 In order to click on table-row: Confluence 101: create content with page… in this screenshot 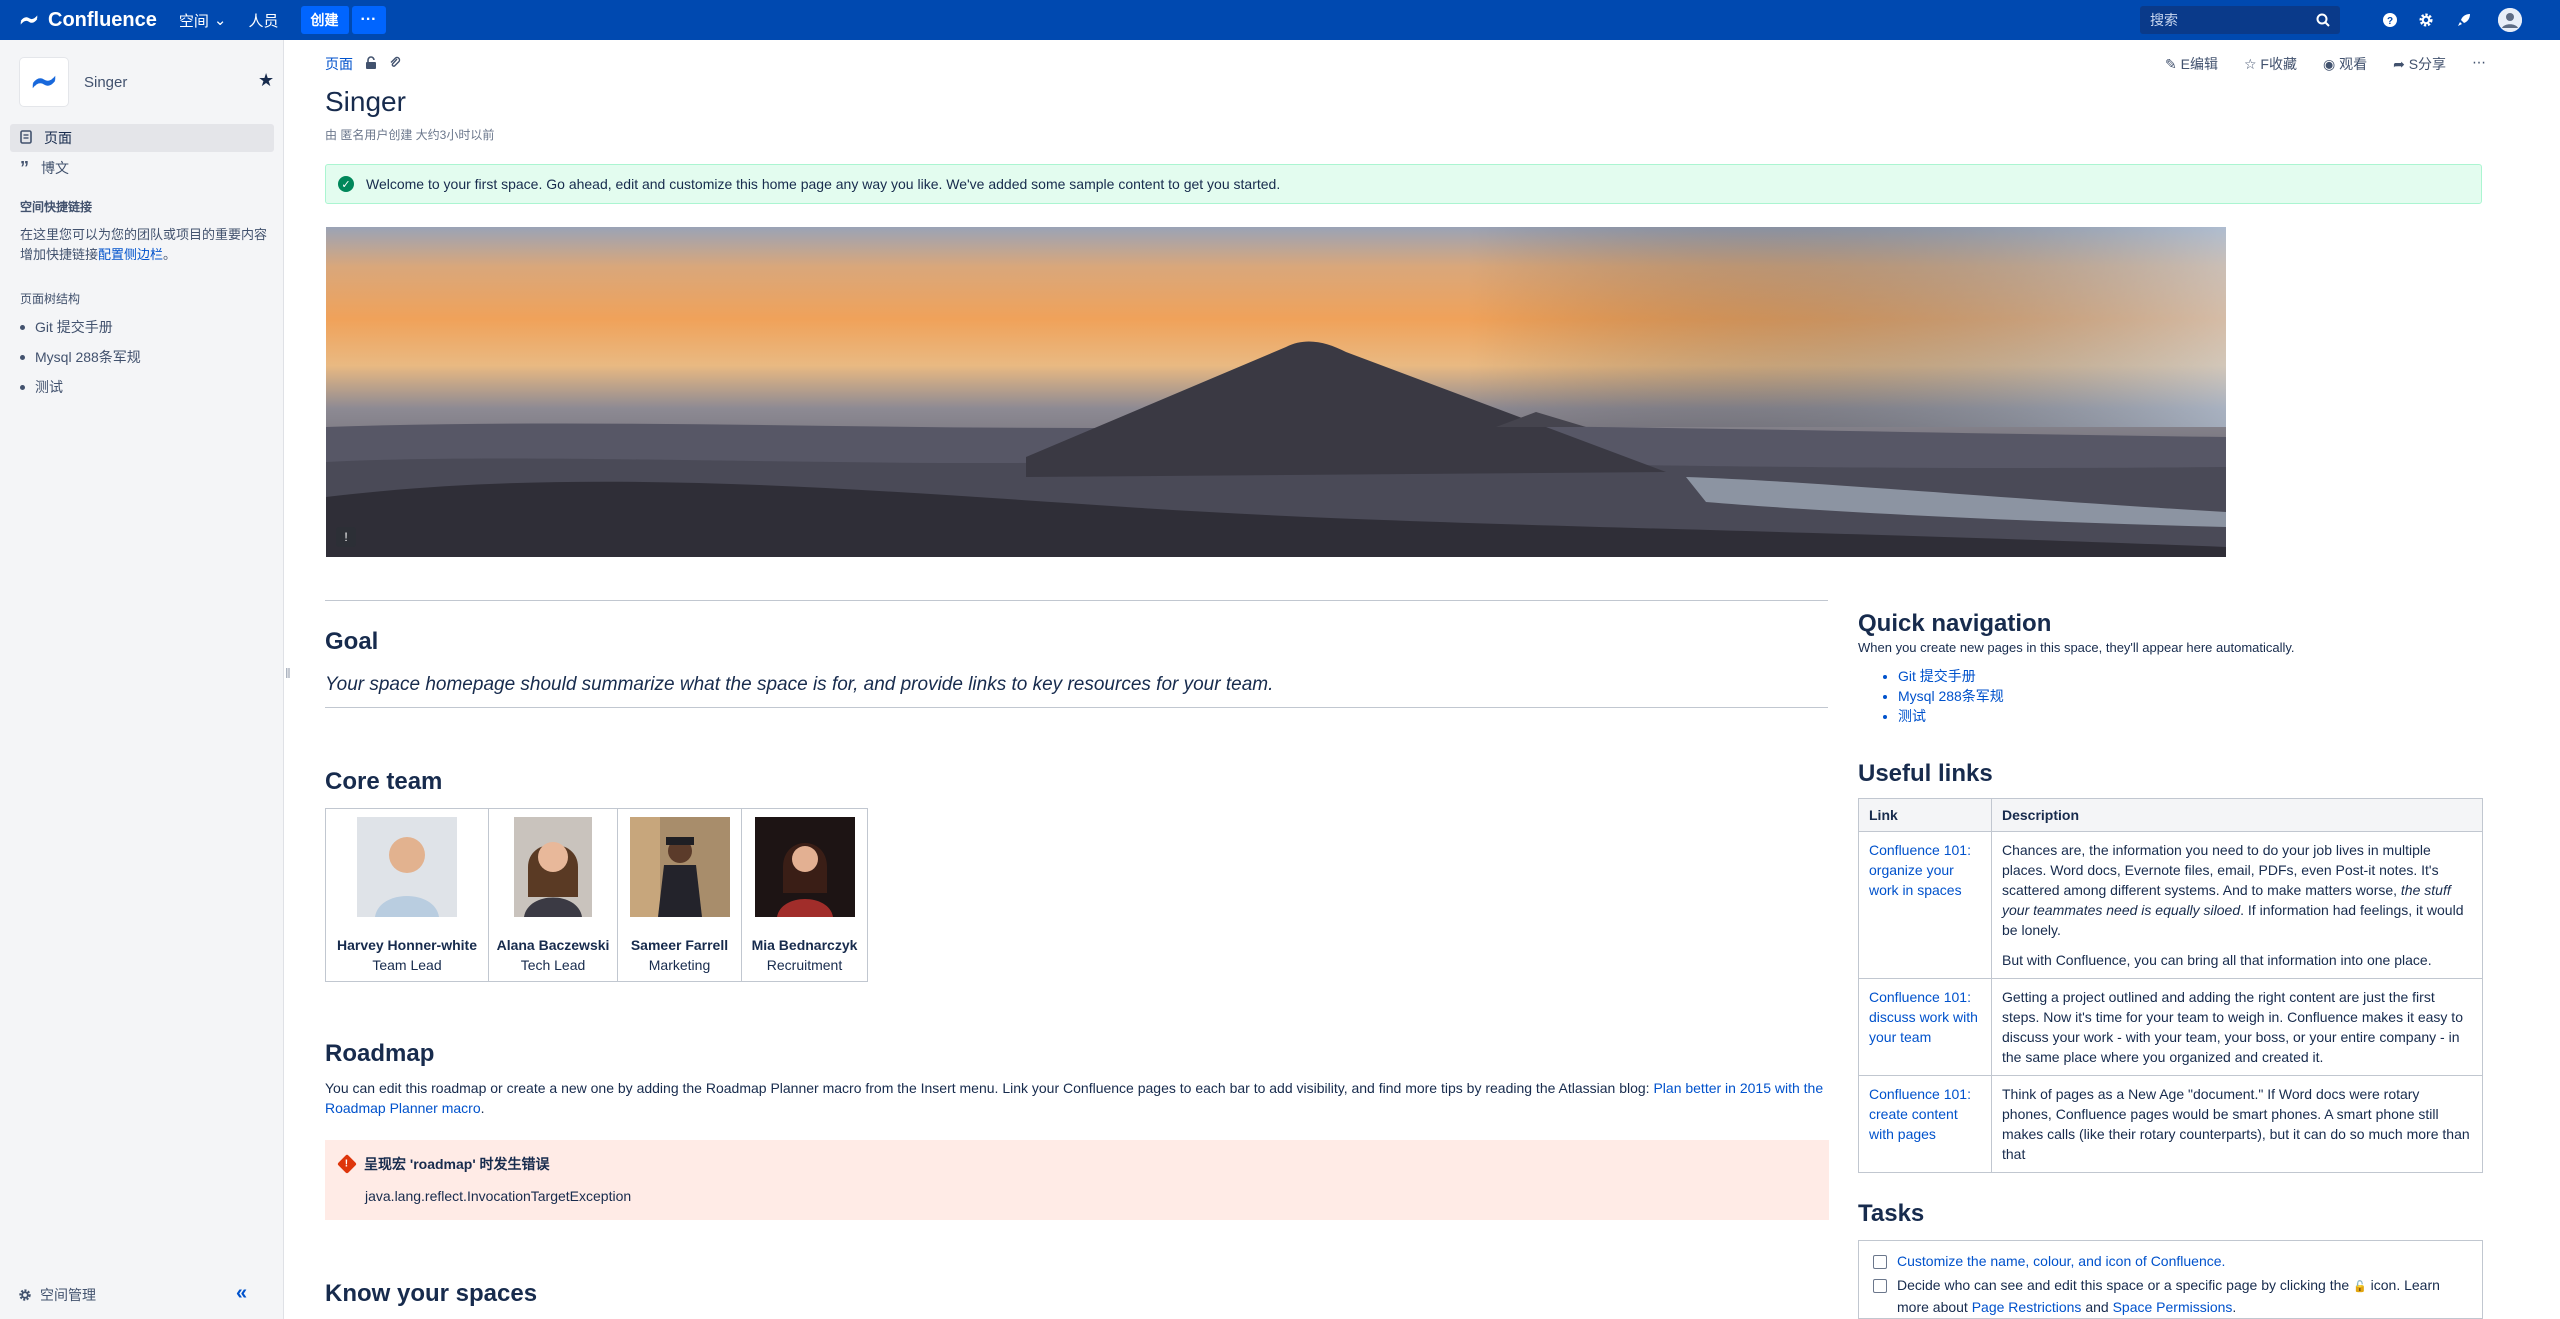, I will do `click(2170, 1124)`.